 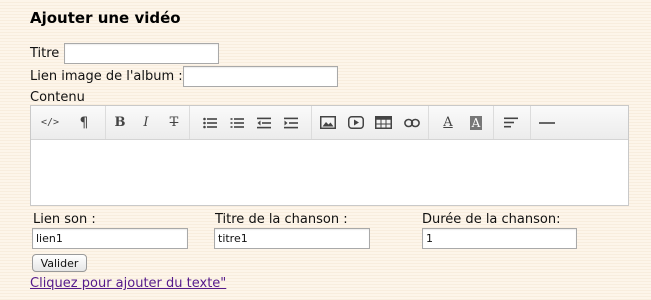 I want to click on paragraph-format-button: ¶, so click(x=84, y=122).